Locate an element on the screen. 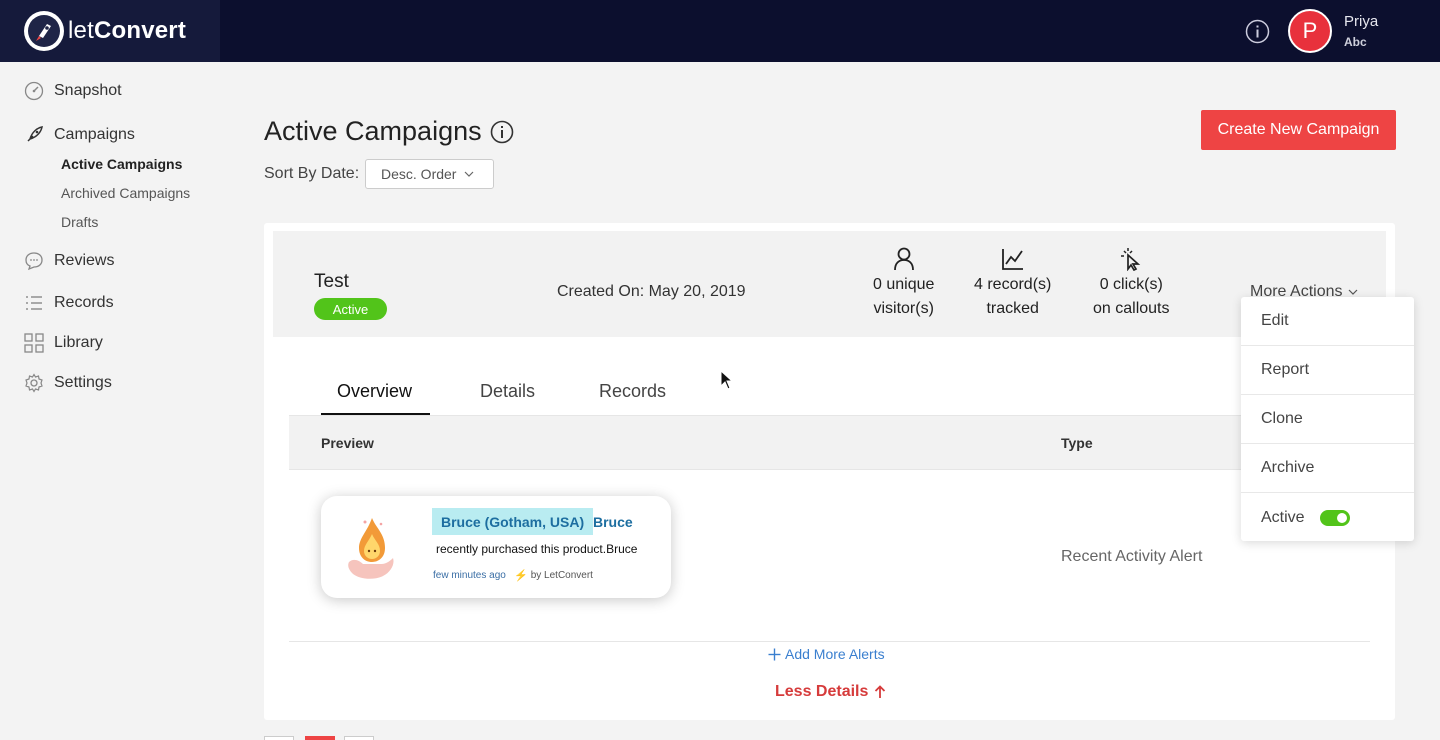  stat-line: on callouts is located at coordinates (1131, 308).